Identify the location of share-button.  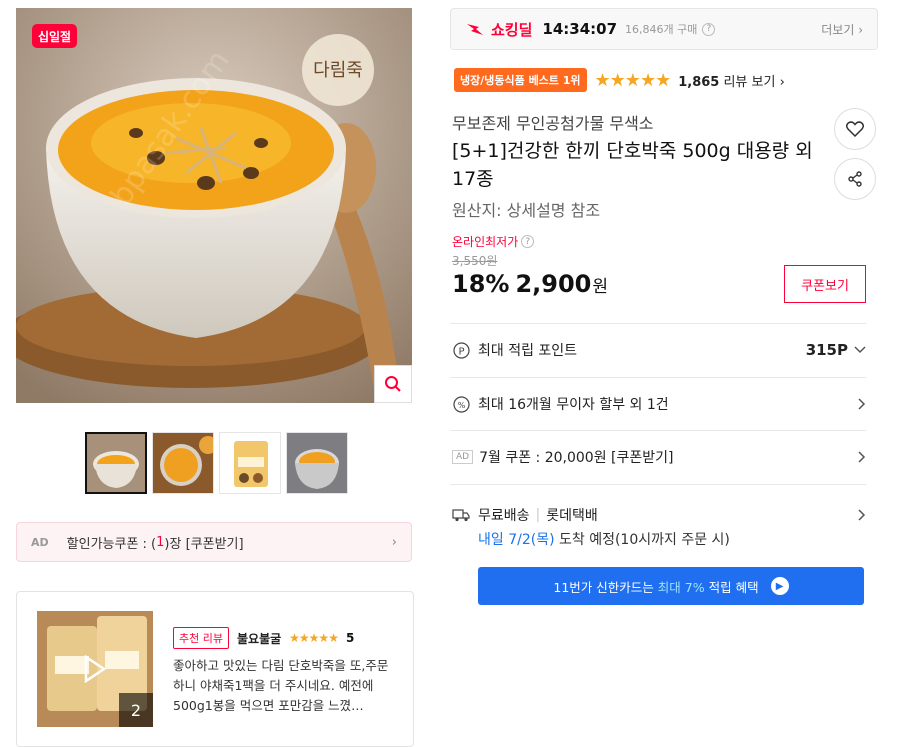
(855, 179).